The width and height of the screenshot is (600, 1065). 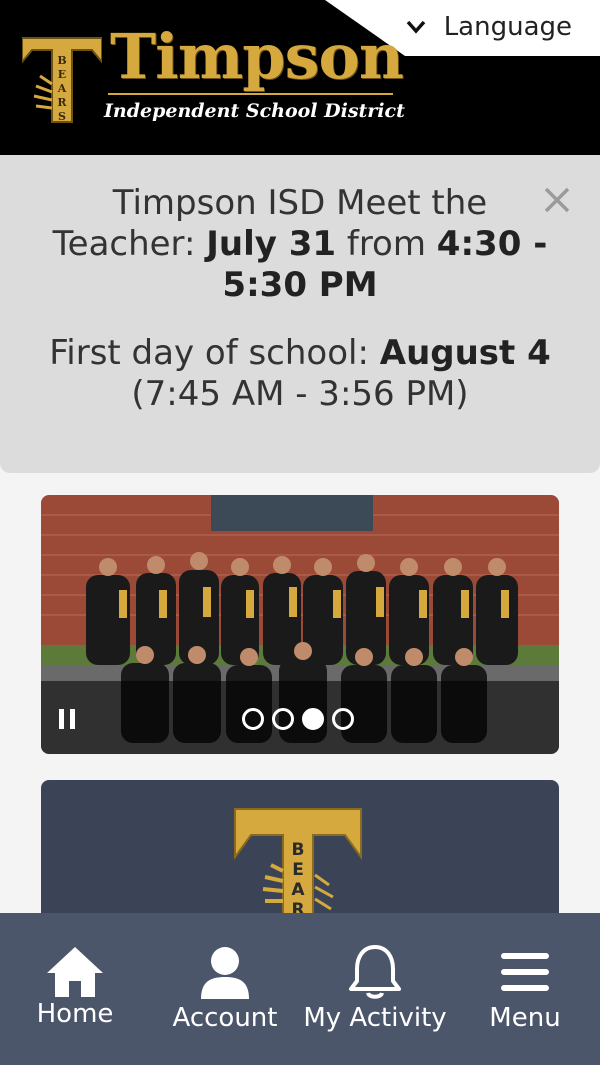 What do you see at coordinates (300, 203) in the screenshot?
I see `alert-line-1: Timpson ISD Meet the` at bounding box center [300, 203].